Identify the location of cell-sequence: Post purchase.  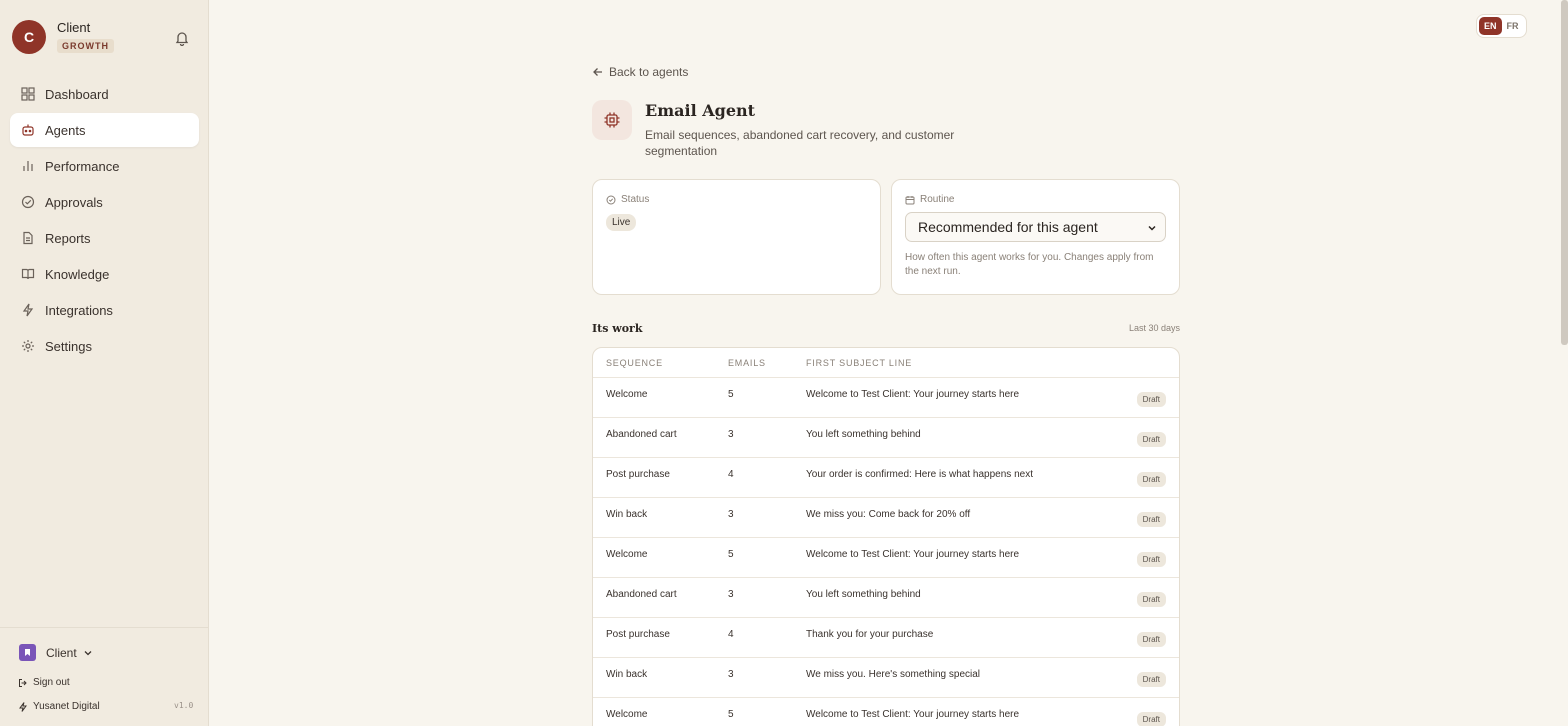
(638, 634).